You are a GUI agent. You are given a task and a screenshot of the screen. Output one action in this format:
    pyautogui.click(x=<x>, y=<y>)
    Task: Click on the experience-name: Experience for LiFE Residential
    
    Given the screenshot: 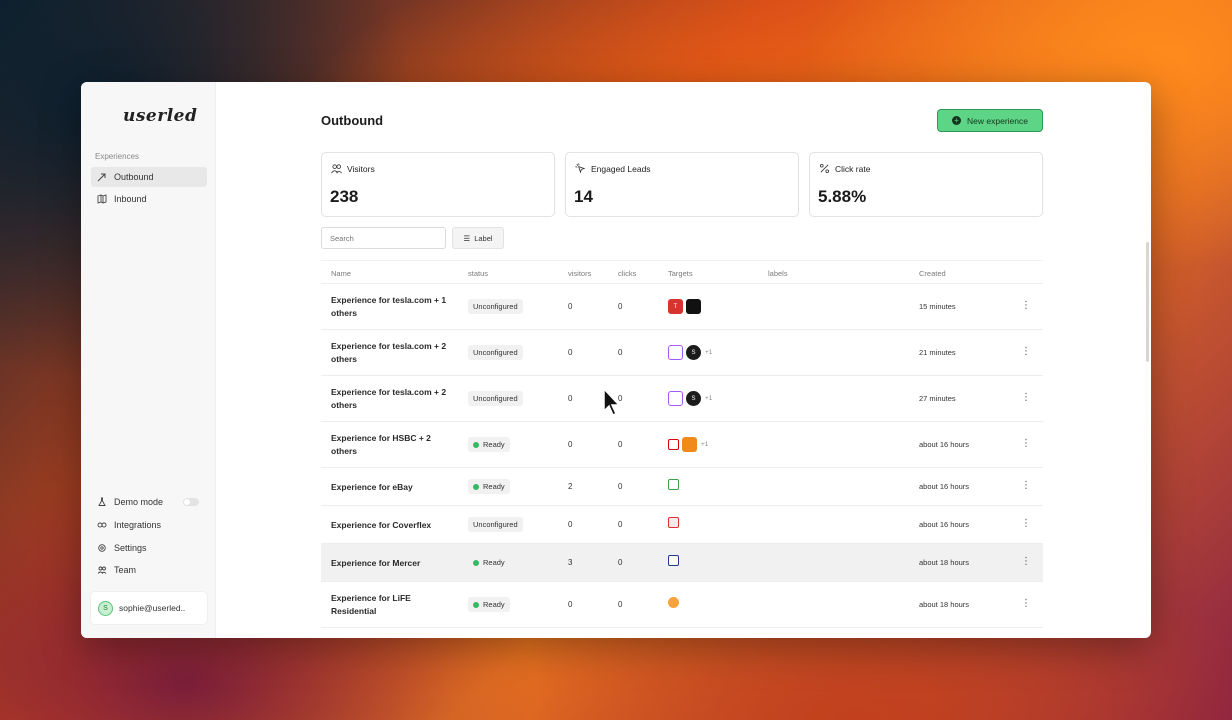 What is the action you would take?
    pyautogui.click(x=391, y=604)
    